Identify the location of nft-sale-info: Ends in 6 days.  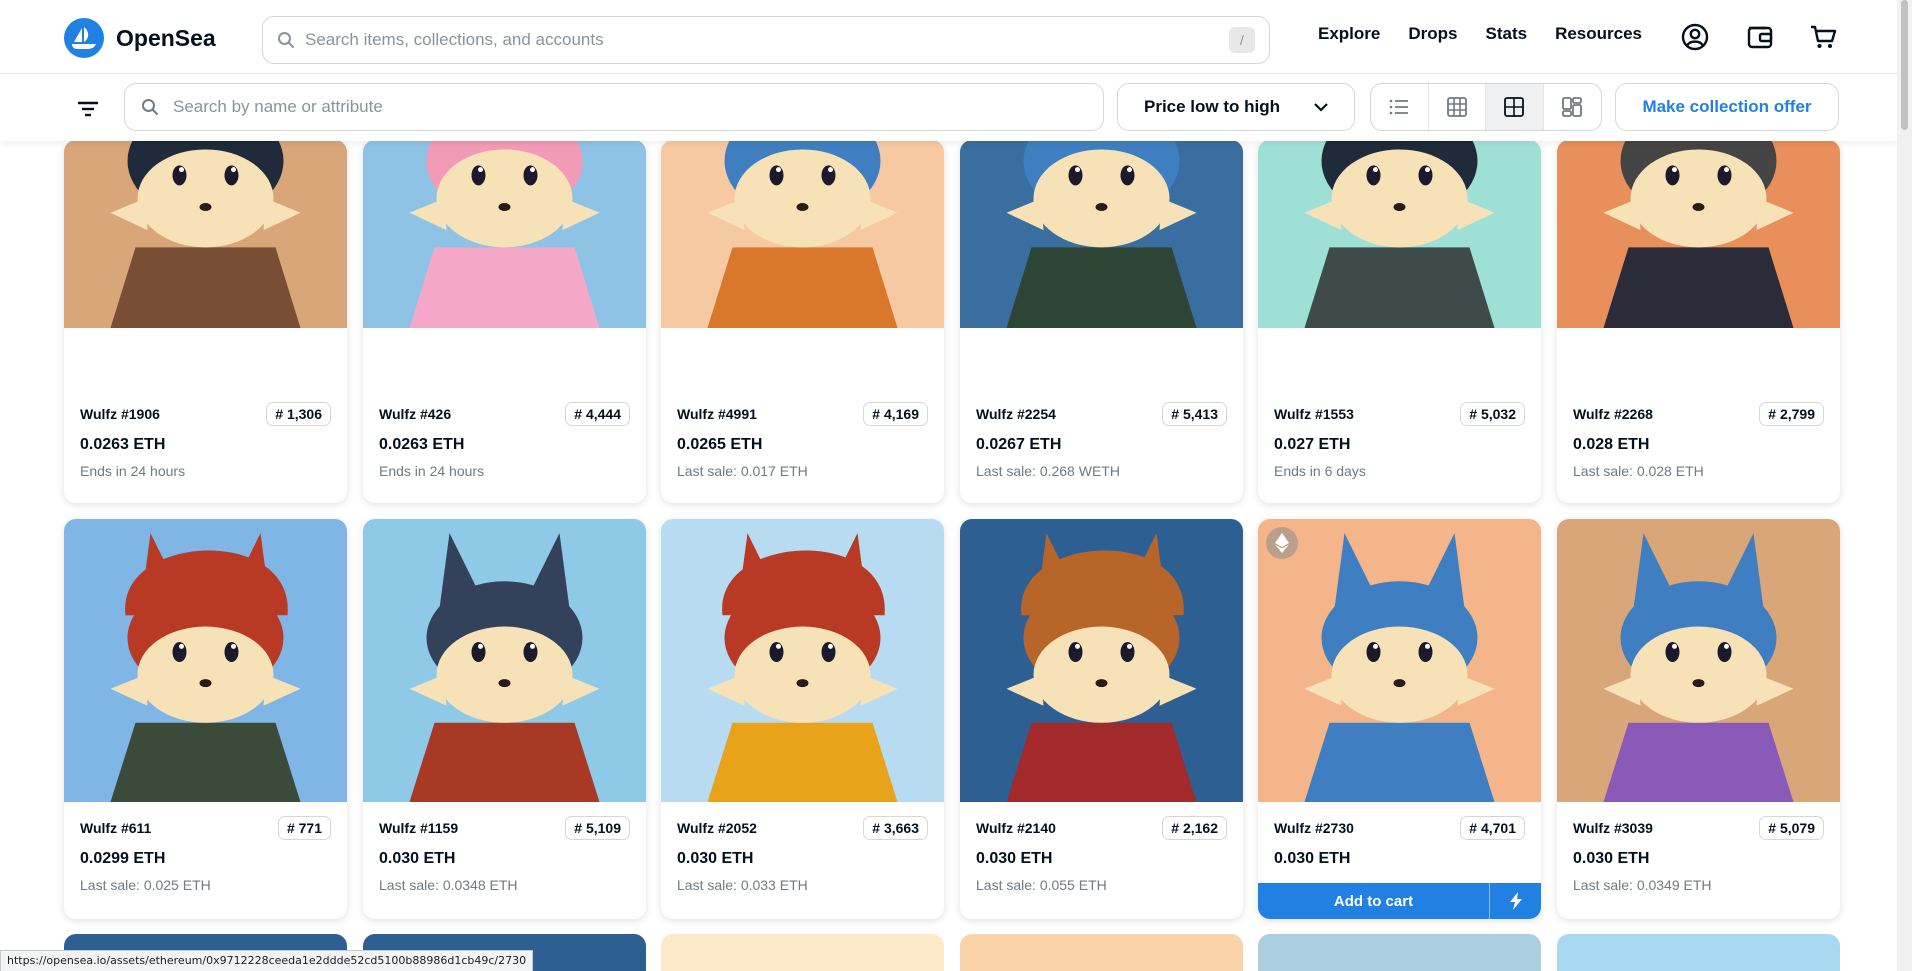
(1320, 471).